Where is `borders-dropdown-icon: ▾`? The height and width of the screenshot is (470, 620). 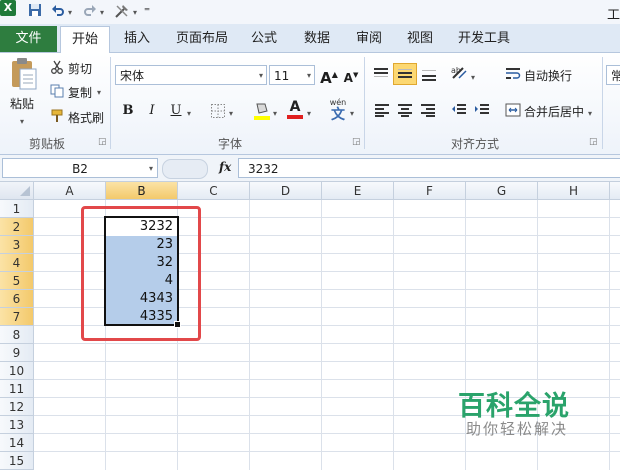 borders-dropdown-icon: ▾ is located at coordinates (231, 112).